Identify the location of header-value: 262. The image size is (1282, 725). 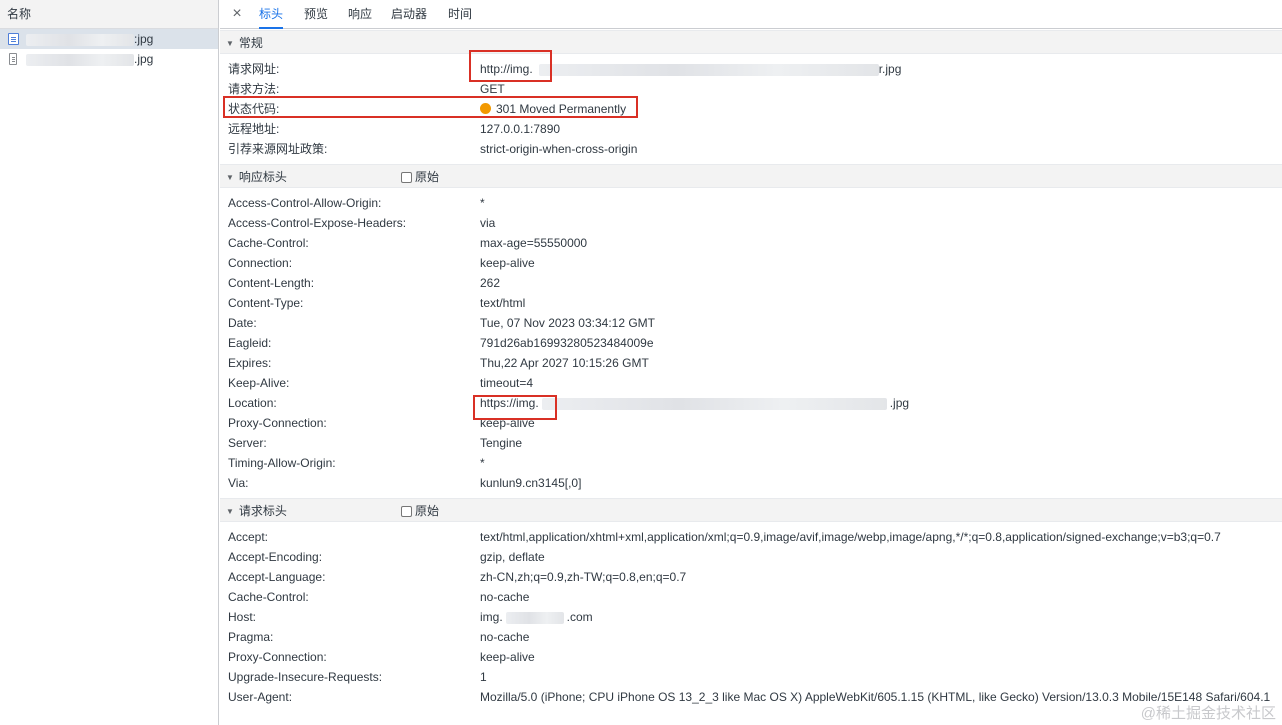
(490, 283).